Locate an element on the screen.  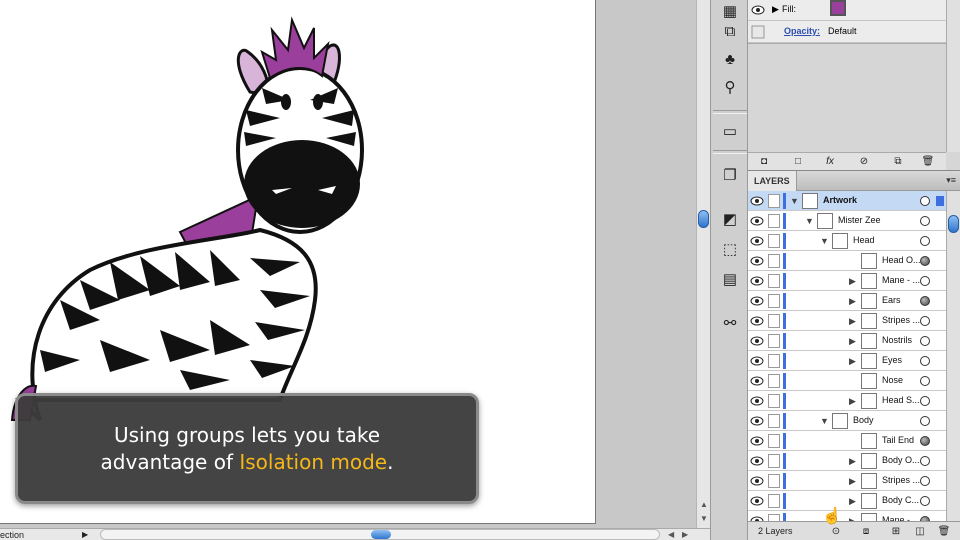
fill-expand-icon: ▶ is located at coordinates (775, 9).